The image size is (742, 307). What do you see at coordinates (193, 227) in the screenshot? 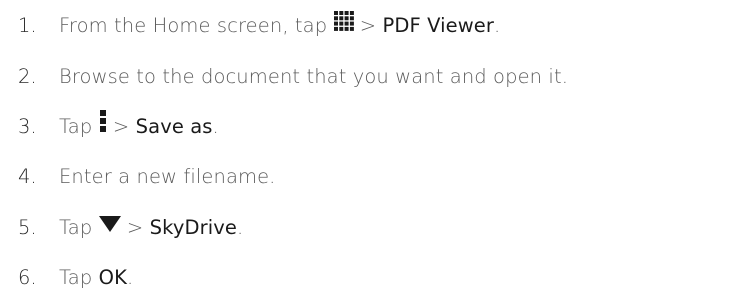
I see `step-target-skydrive: SkyDrive` at bounding box center [193, 227].